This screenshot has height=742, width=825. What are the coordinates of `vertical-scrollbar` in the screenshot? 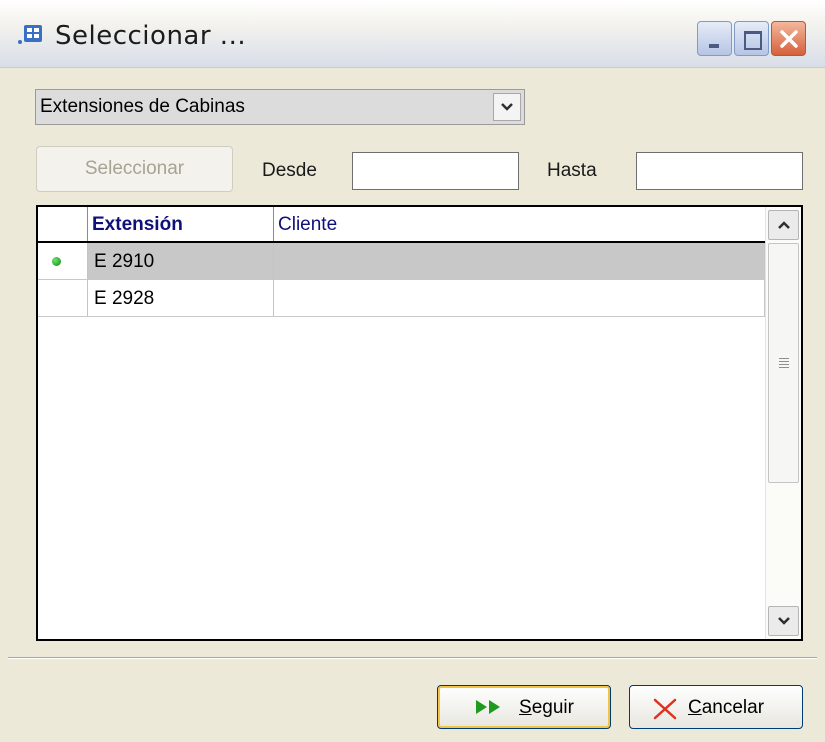 It's located at (783, 423).